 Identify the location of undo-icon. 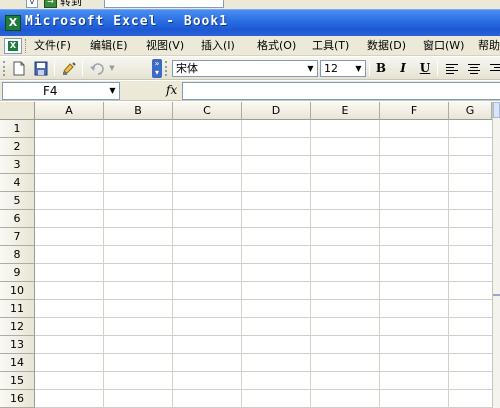
(97, 68).